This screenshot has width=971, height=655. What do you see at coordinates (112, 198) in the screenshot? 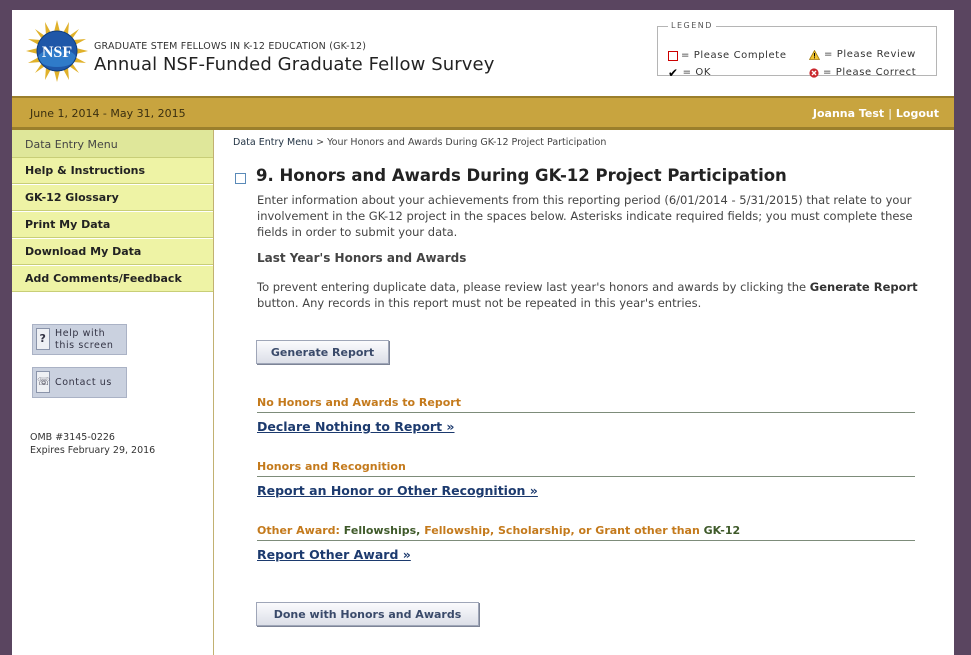
I see `sidebar-item-glossary: GK-12 Glossary` at bounding box center [112, 198].